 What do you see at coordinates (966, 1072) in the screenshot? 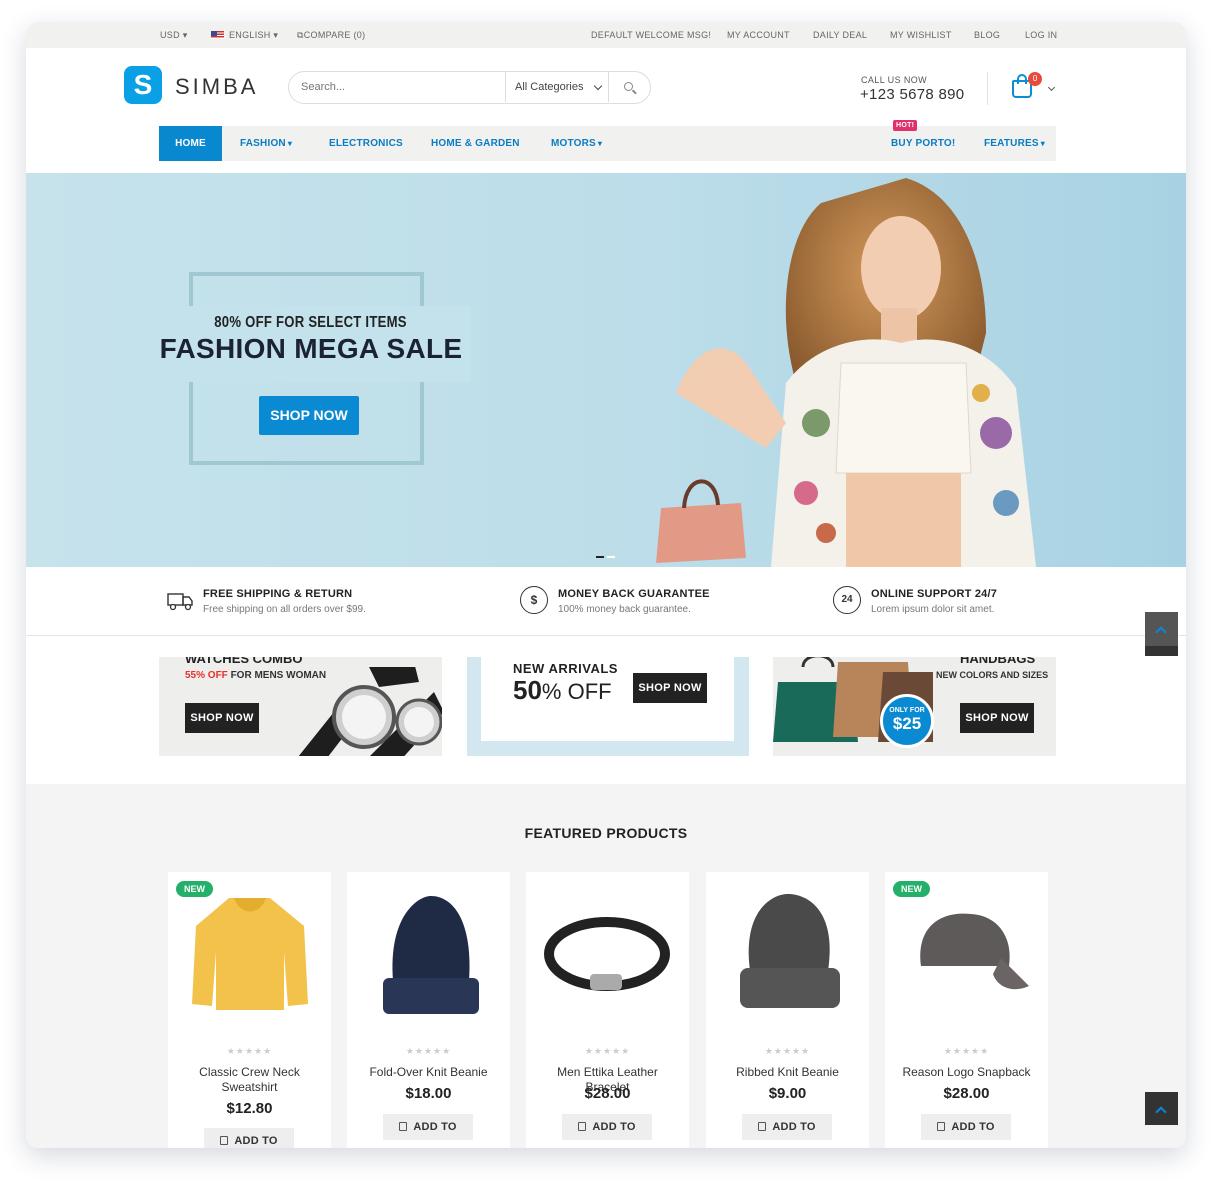
I see `product-name: Reason Logo Snapback` at bounding box center [966, 1072].